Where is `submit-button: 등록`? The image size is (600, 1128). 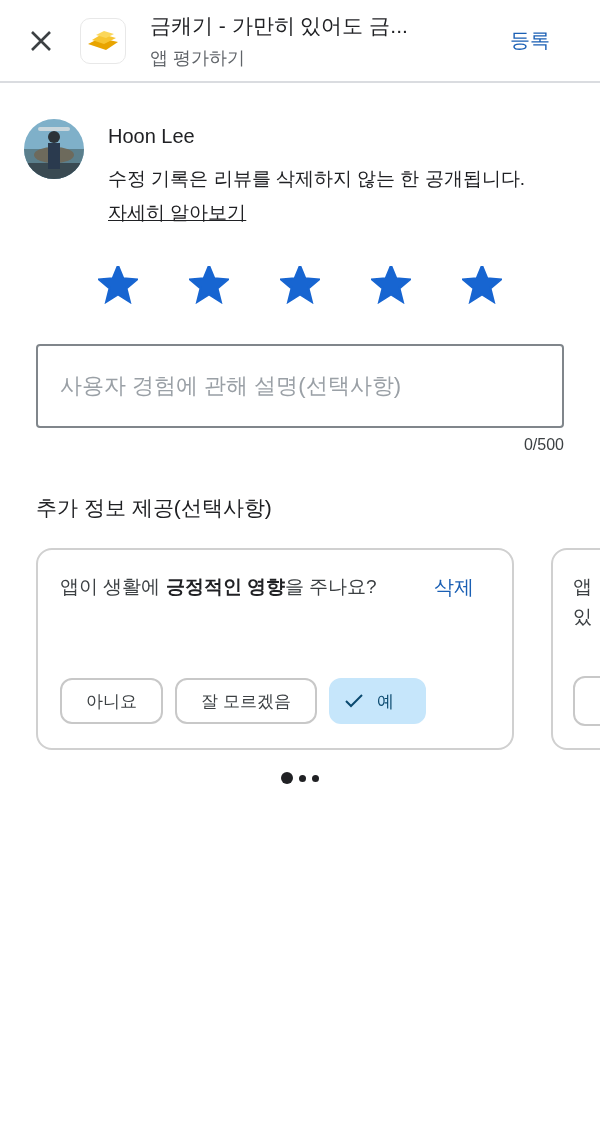 submit-button: 등록 is located at coordinates (530, 40).